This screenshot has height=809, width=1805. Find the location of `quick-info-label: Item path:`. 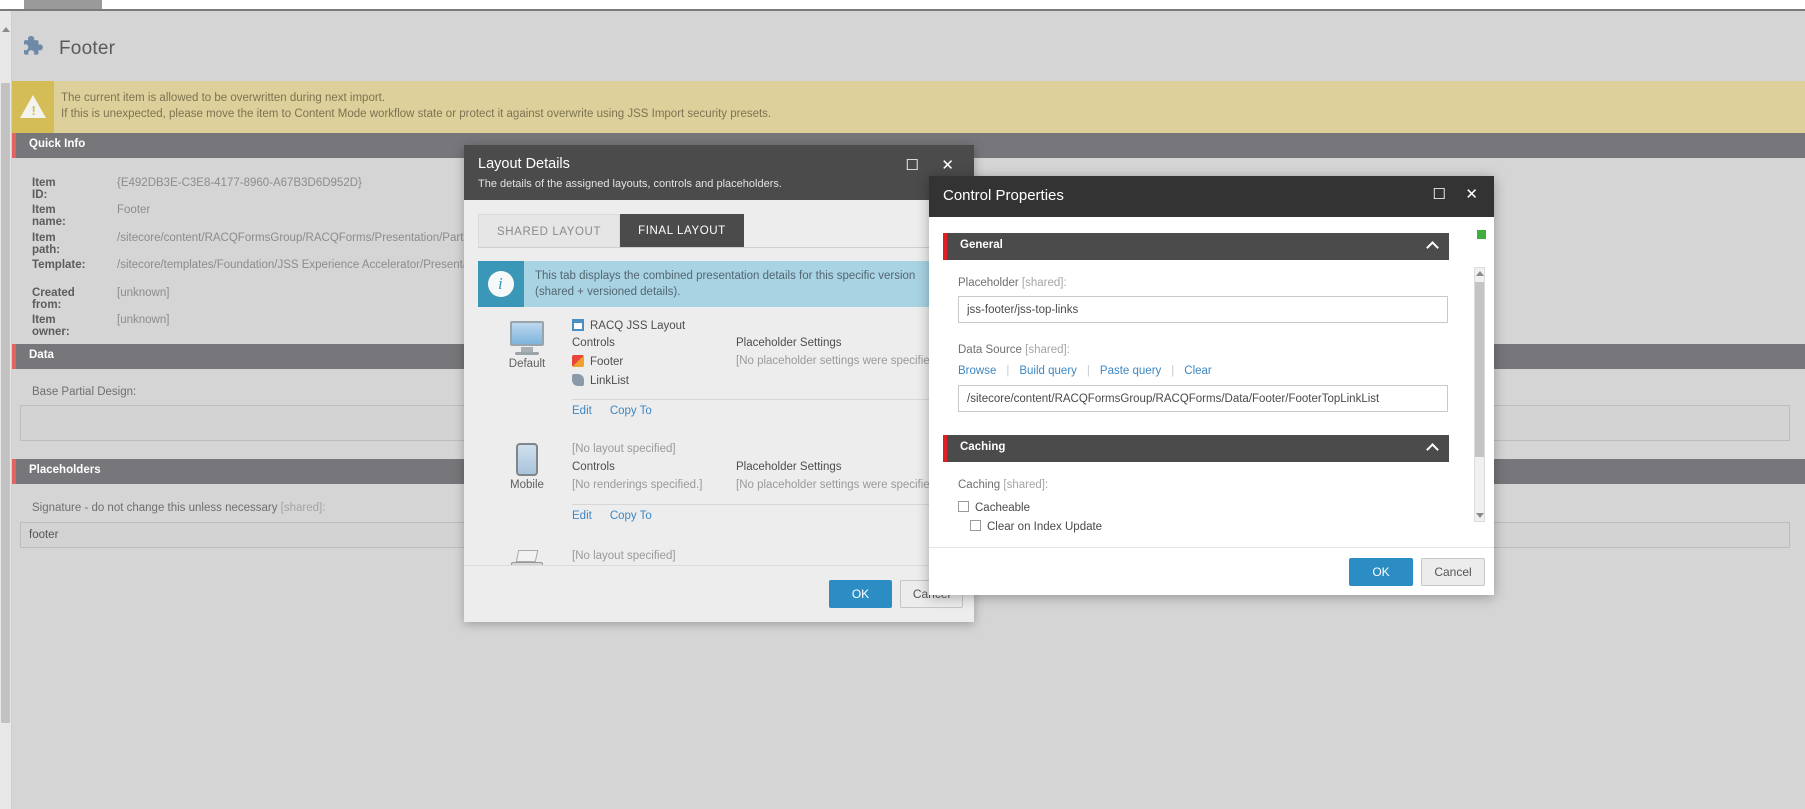

quick-info-label: Item path: is located at coordinates (46, 244).